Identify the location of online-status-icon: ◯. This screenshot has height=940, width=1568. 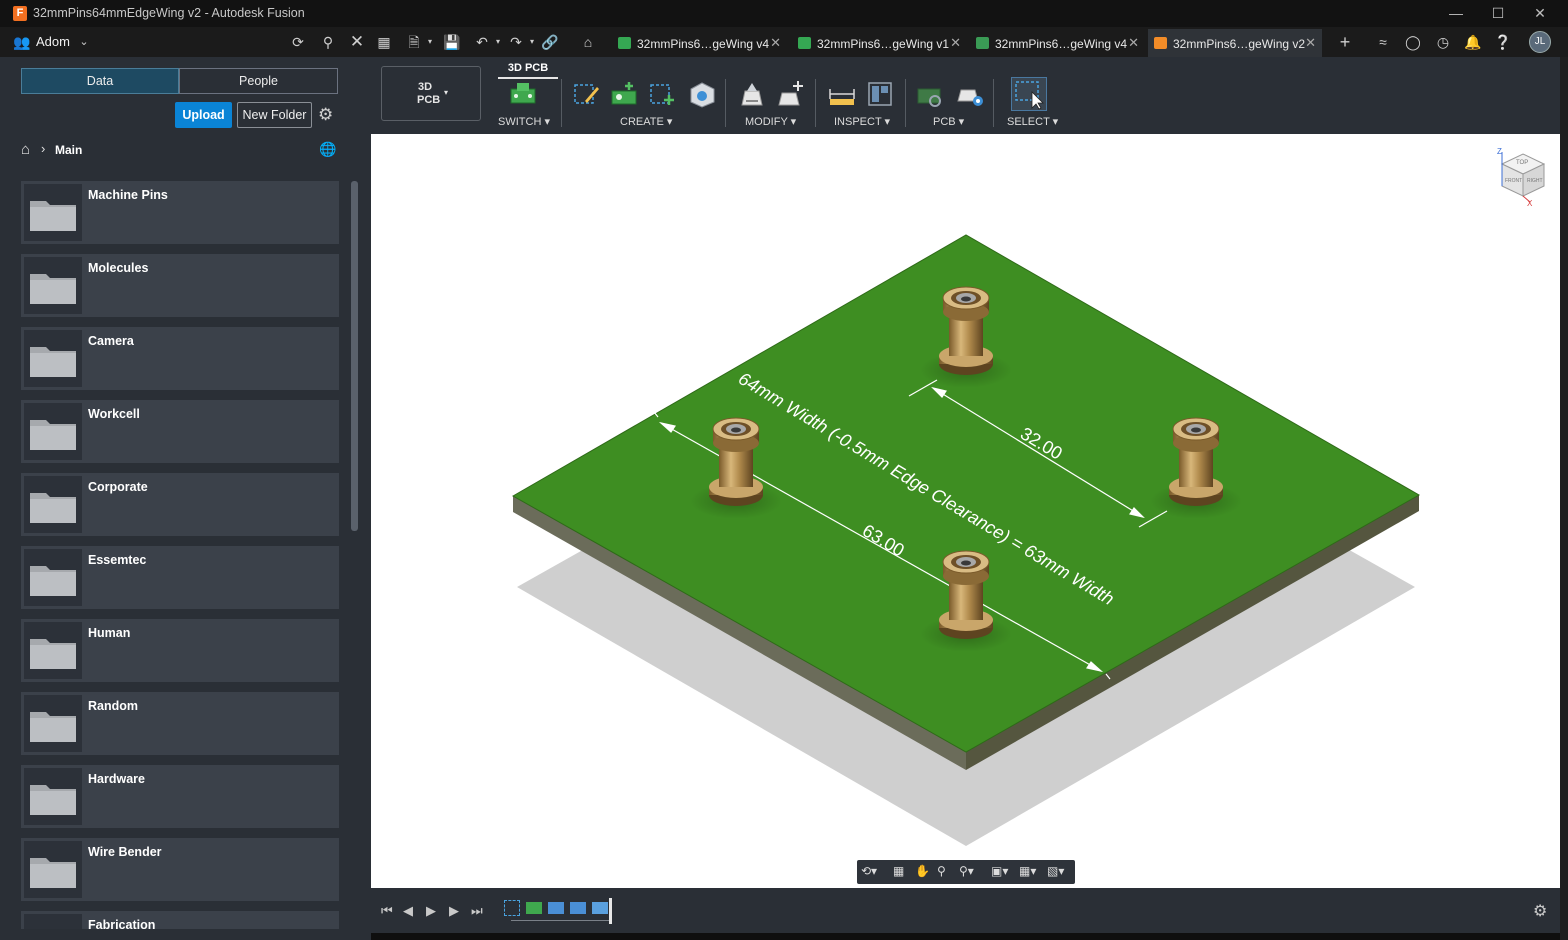
(1413, 42).